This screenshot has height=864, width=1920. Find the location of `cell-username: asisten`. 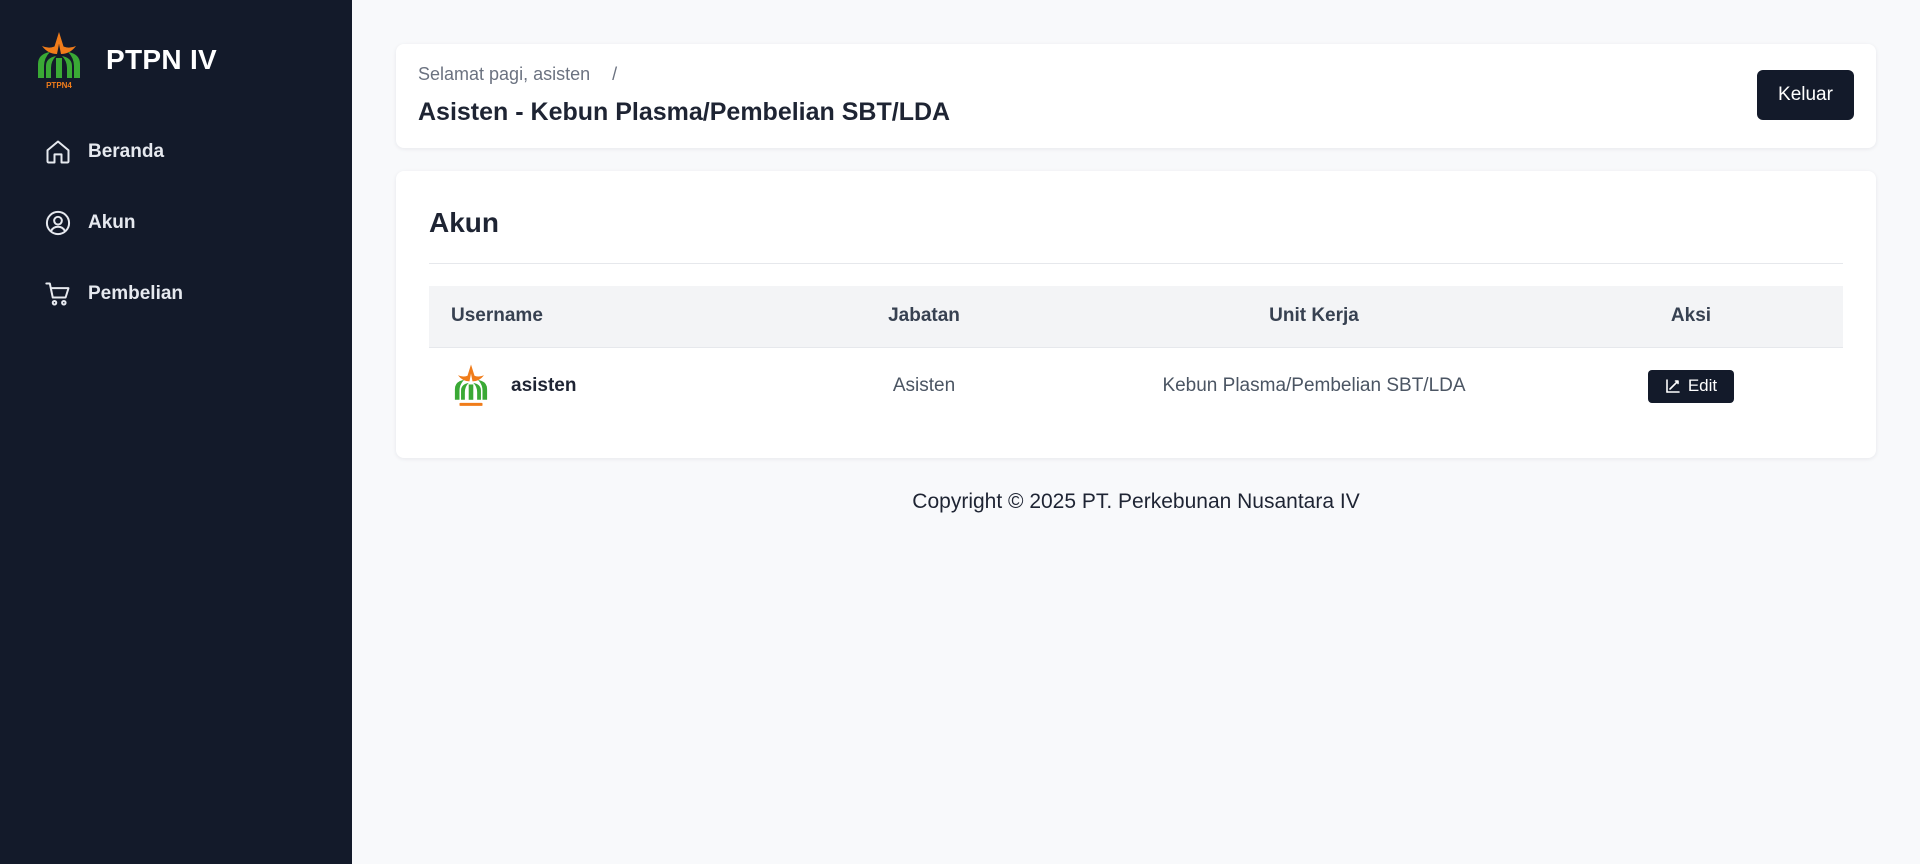

cell-username: asisten is located at coordinates (594, 386).